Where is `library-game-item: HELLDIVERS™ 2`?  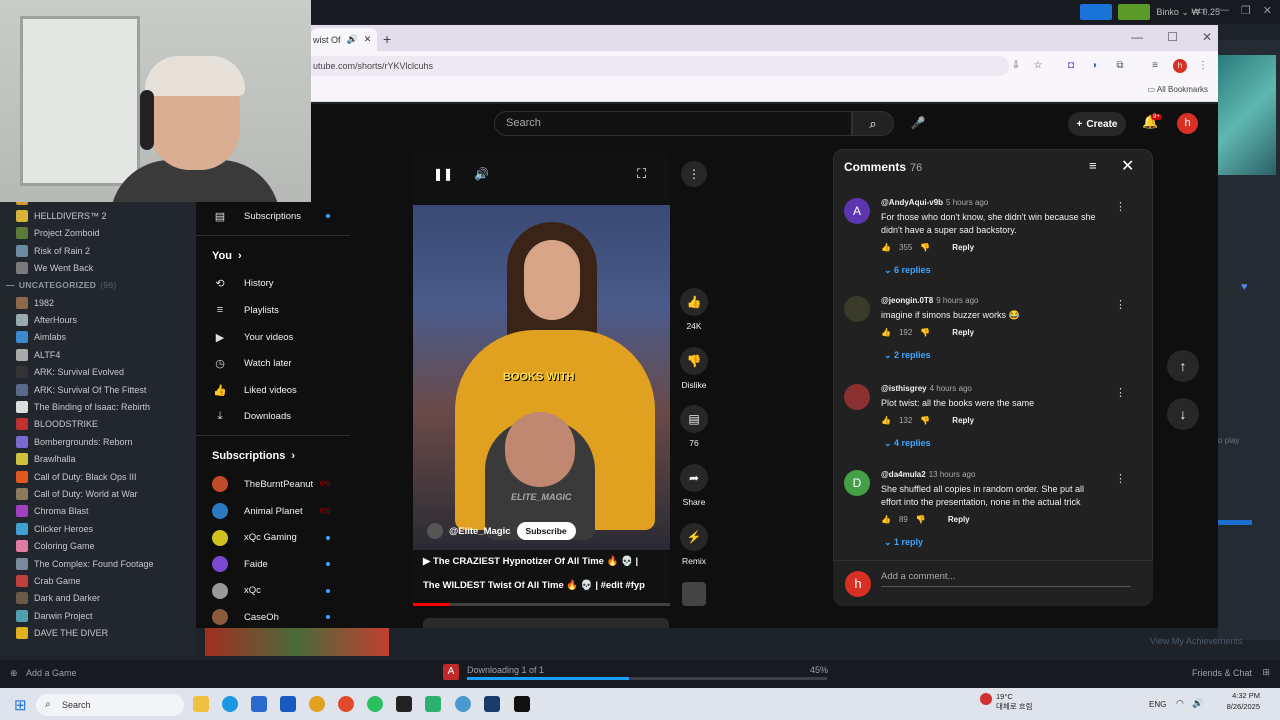 library-game-item: HELLDIVERS™ 2 is located at coordinates (98, 215).